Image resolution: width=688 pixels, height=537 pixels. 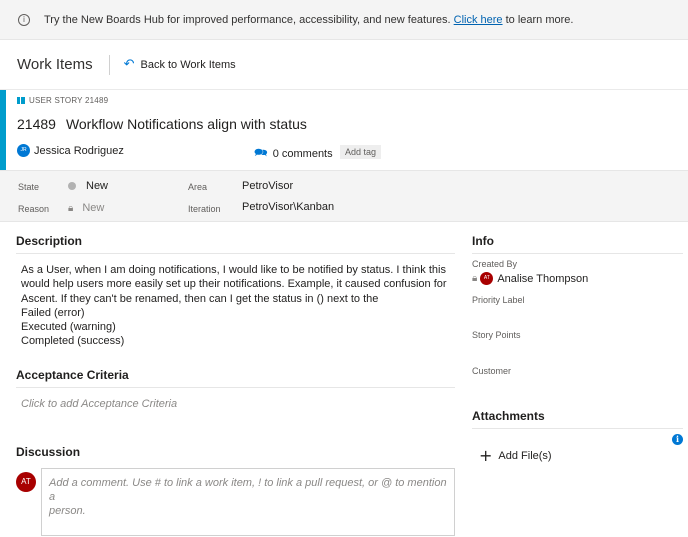 I want to click on state-dot-icon, so click(x=72, y=186).